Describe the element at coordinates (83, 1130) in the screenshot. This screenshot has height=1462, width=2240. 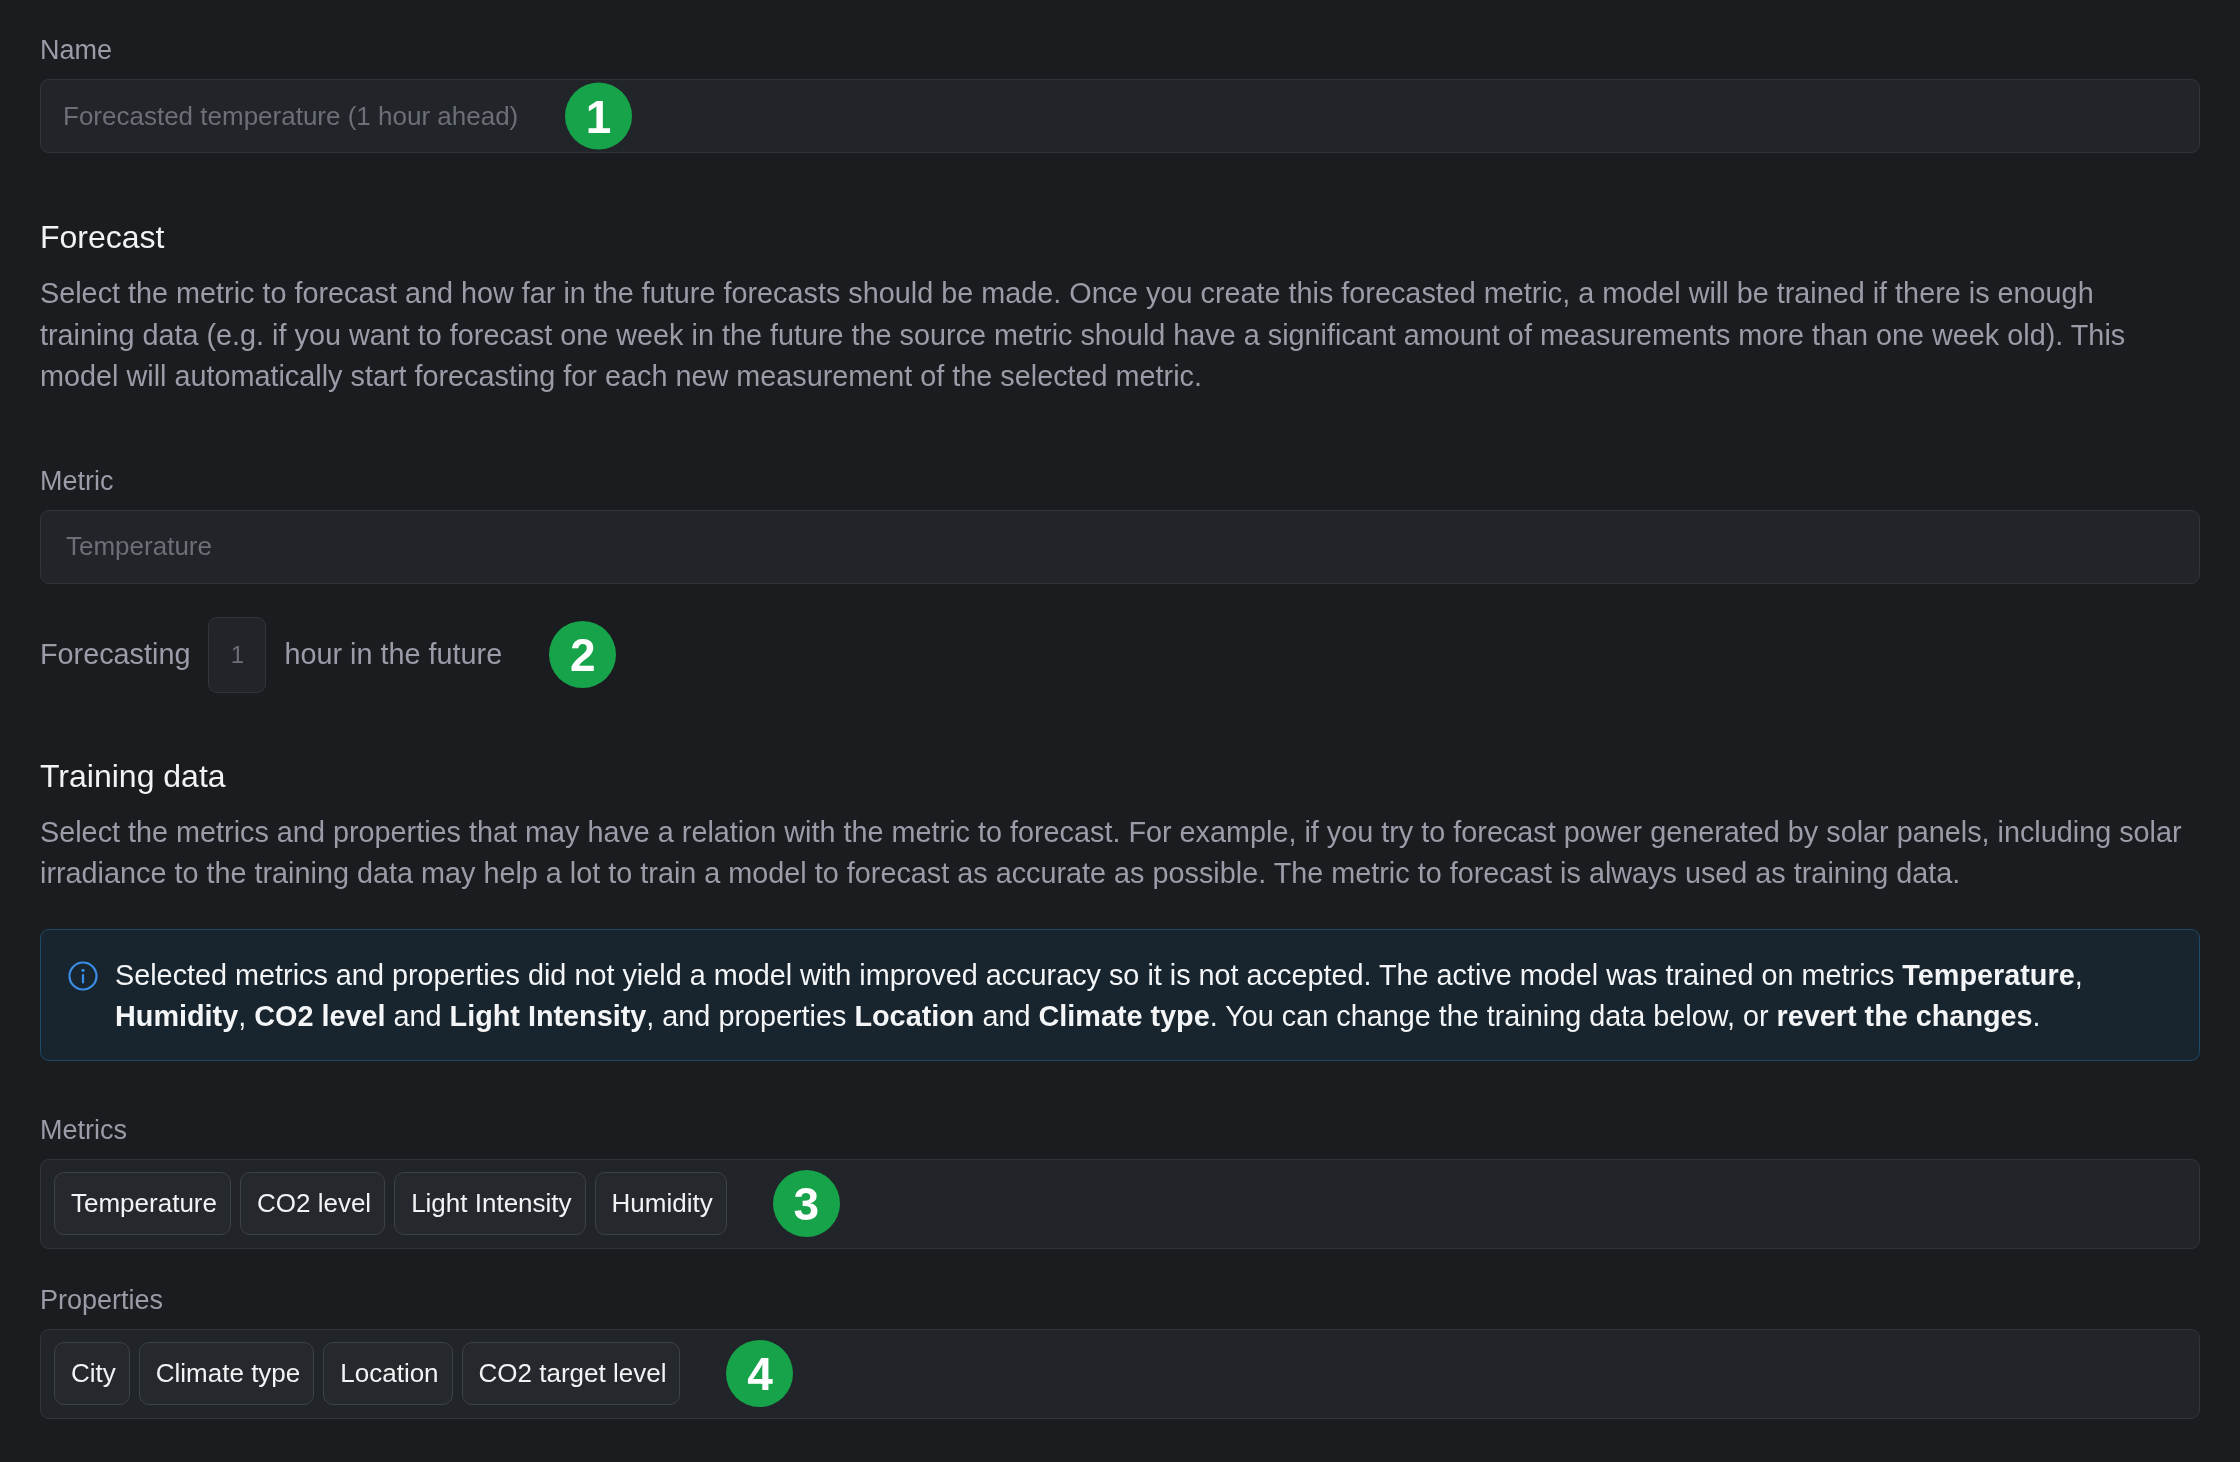
I see `field-label: Metrics` at that location.